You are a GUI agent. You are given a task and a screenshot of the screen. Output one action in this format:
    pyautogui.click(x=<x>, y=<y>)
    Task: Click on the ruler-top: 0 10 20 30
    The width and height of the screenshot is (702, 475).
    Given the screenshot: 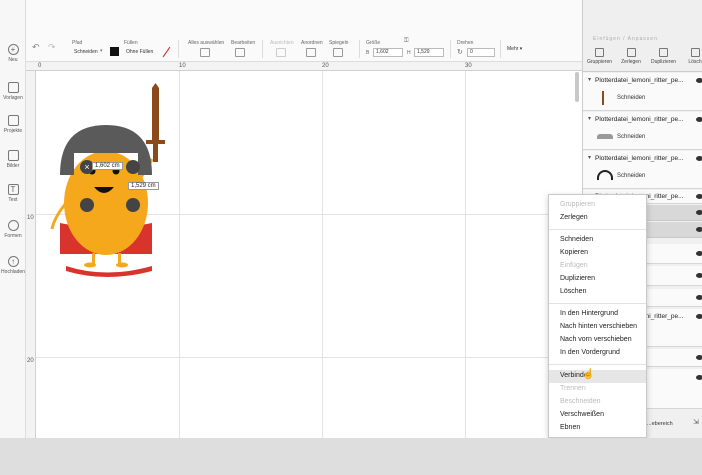 What is the action you would take?
    pyautogui.click(x=304, y=66)
    